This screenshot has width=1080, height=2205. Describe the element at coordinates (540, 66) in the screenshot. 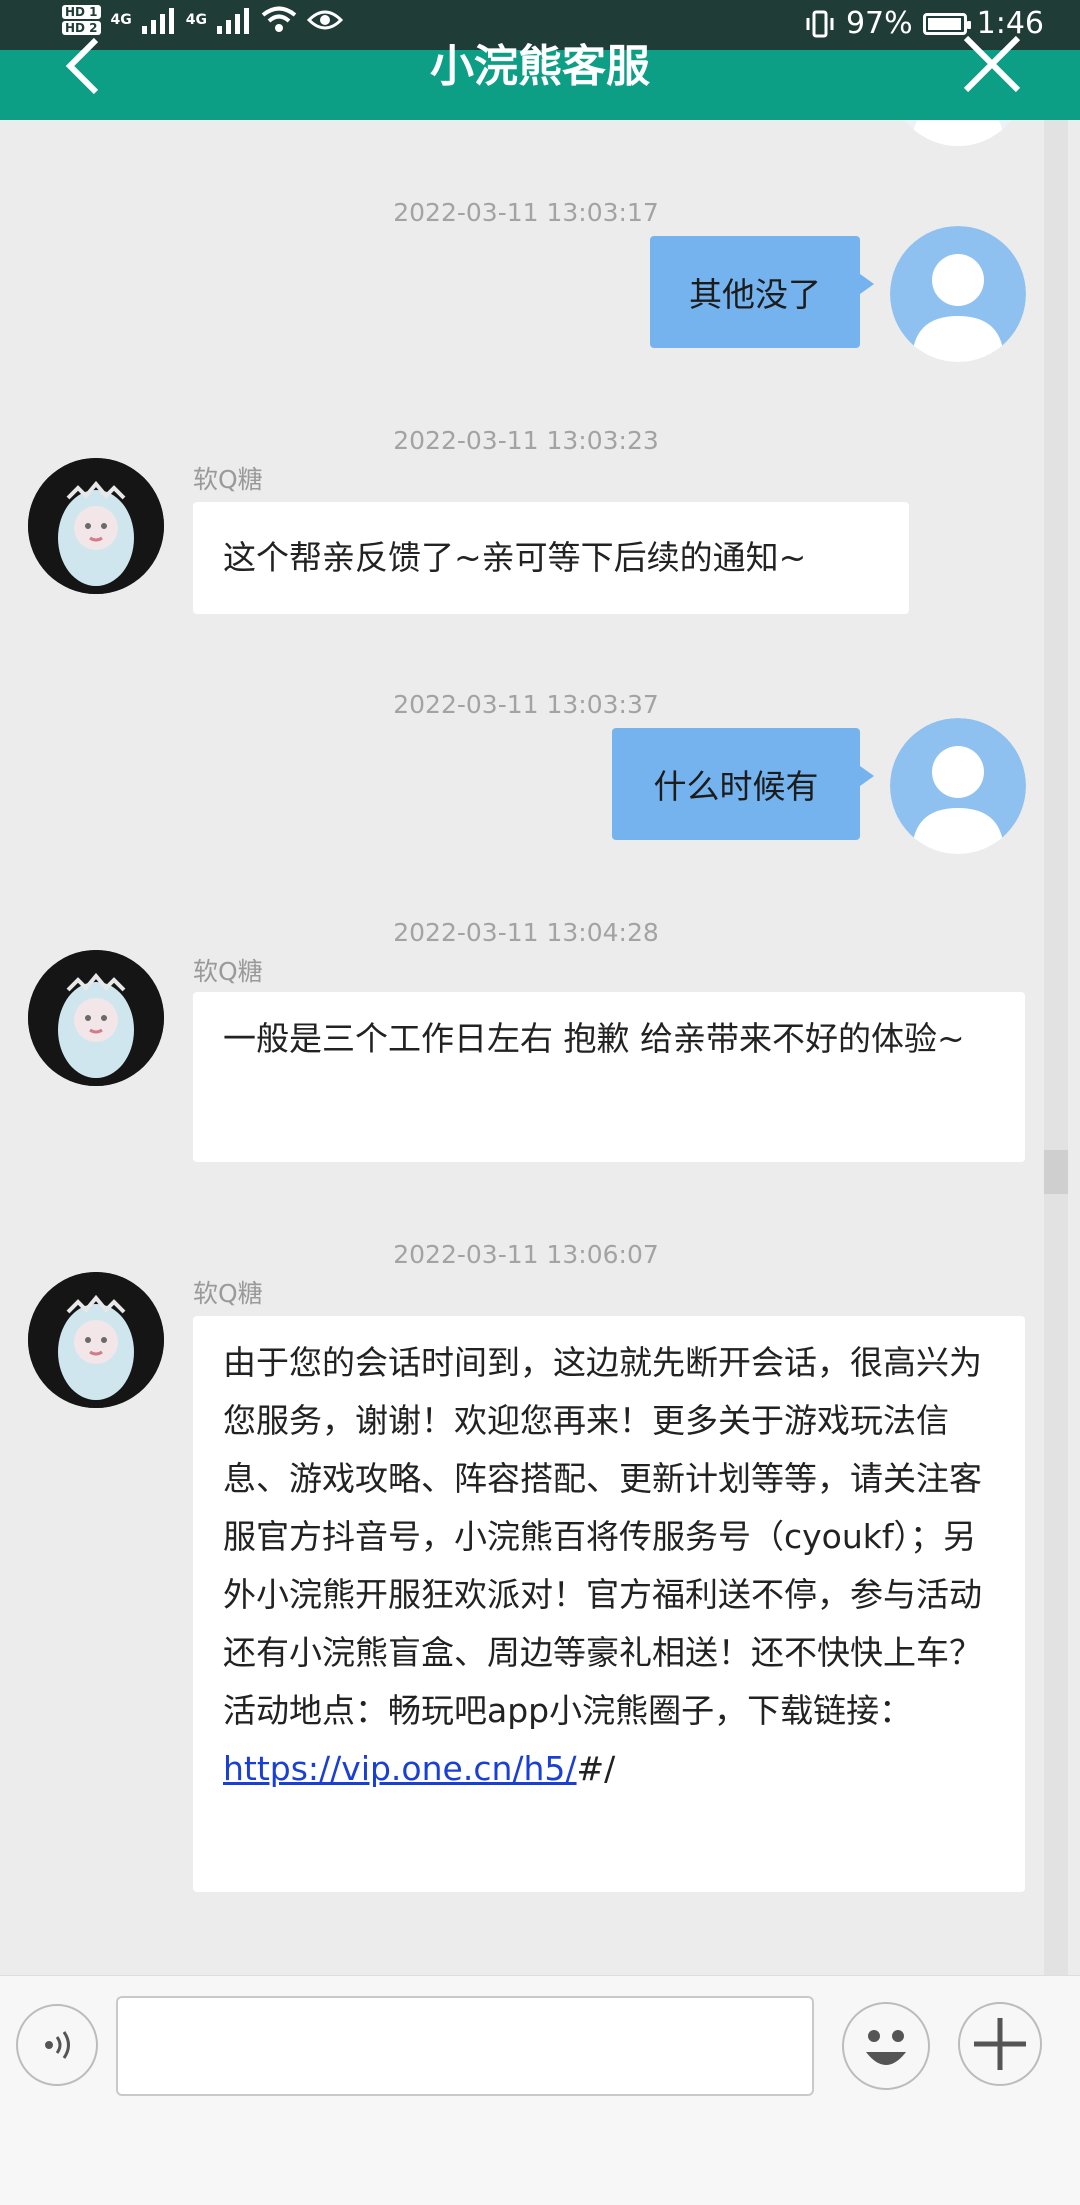

I see `page-title: 小浣熊客服` at that location.